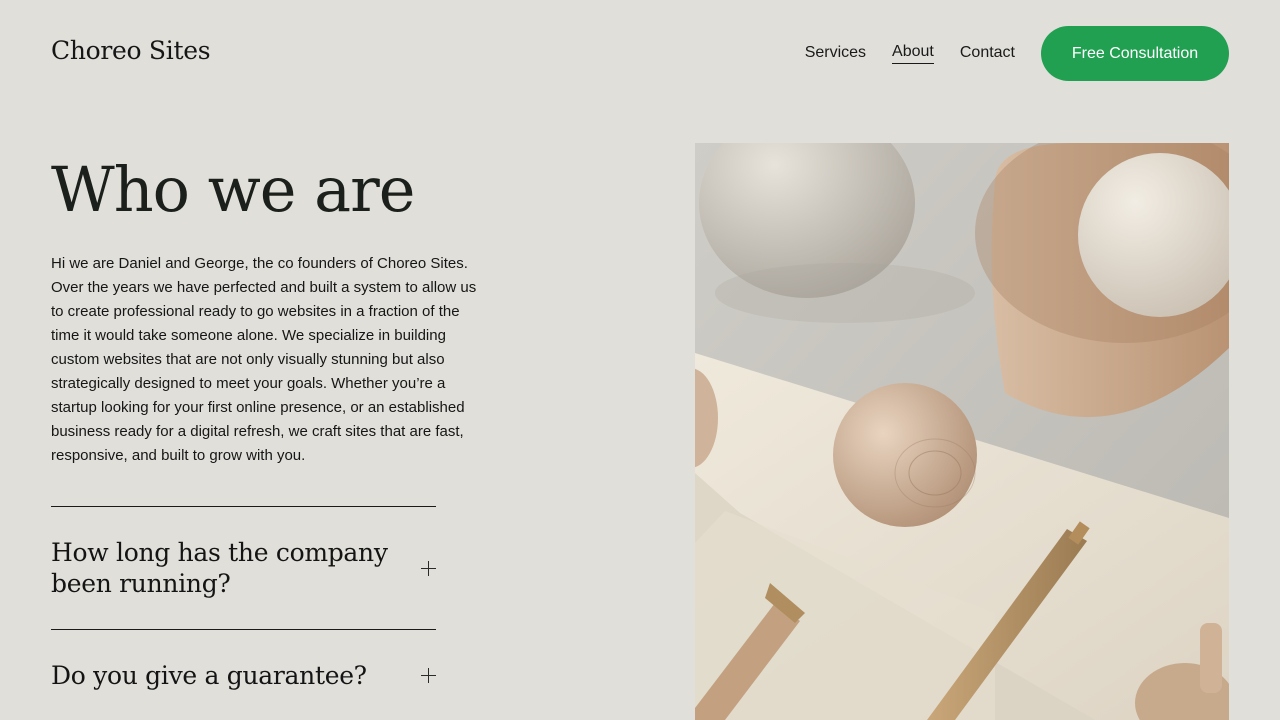 Image resolution: width=1280 pixels, height=720 pixels. What do you see at coordinates (233, 189) in the screenshot?
I see `page-title: Who we are` at bounding box center [233, 189].